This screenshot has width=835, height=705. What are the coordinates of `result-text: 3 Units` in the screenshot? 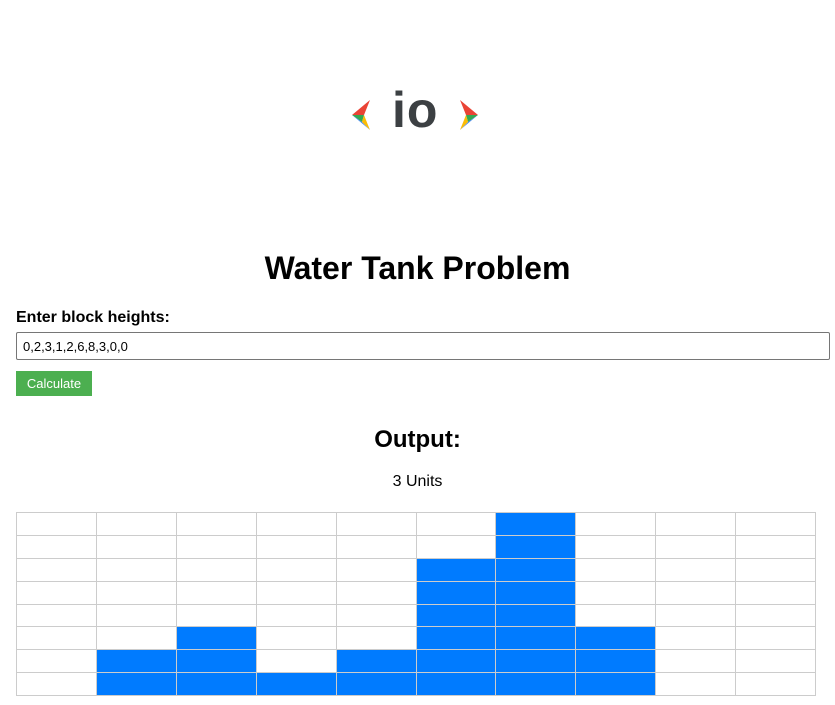 It's located at (417, 481).